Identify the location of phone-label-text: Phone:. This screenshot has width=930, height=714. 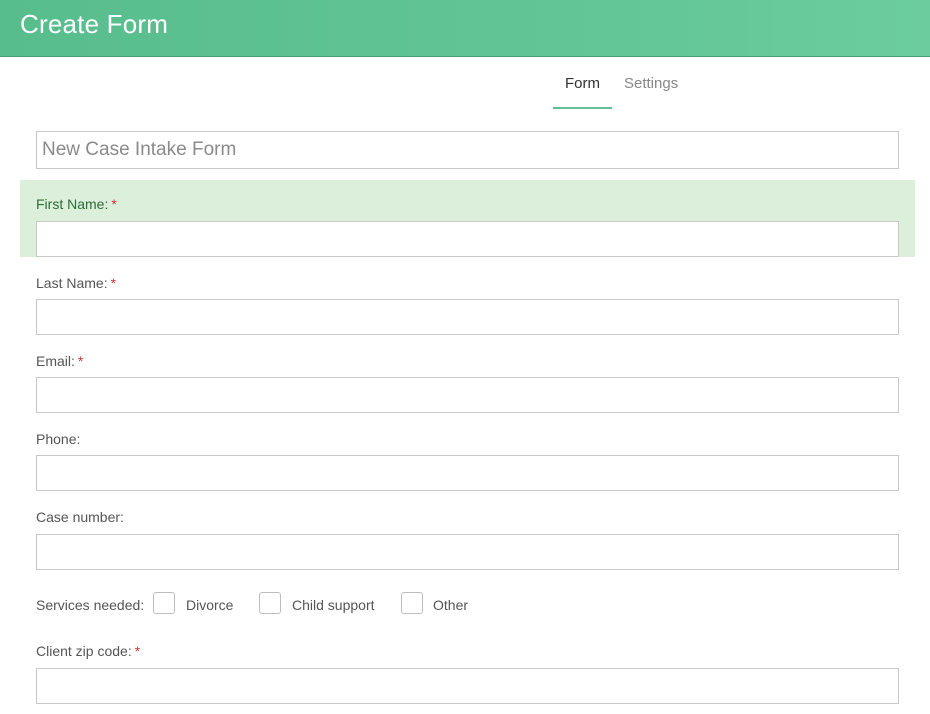
(58, 439).